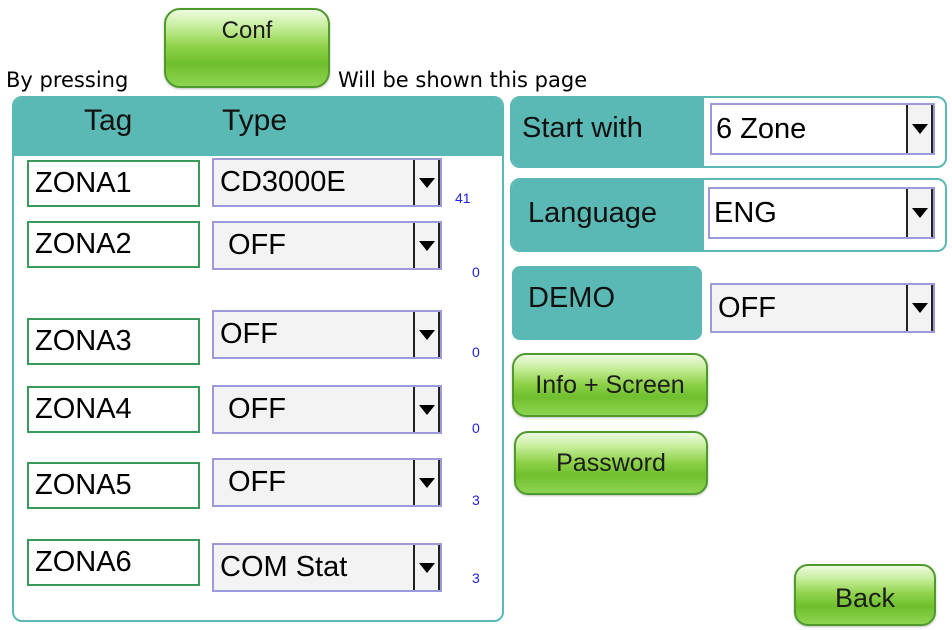 This screenshot has height=630, width=952. Describe the element at coordinates (761, 128) in the screenshot. I see `start-with-value: 6 Zone` at that location.